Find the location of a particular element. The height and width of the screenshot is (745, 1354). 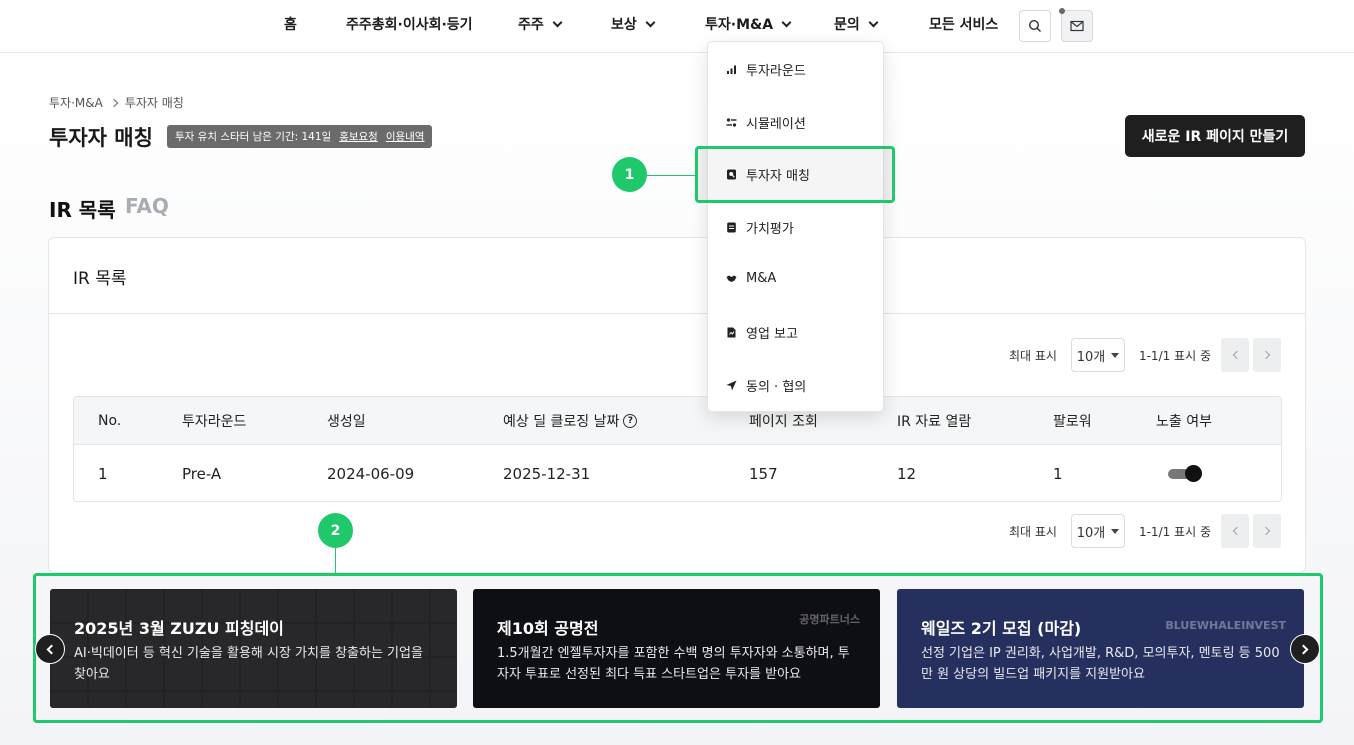

mail-button is located at coordinates (1076, 25).